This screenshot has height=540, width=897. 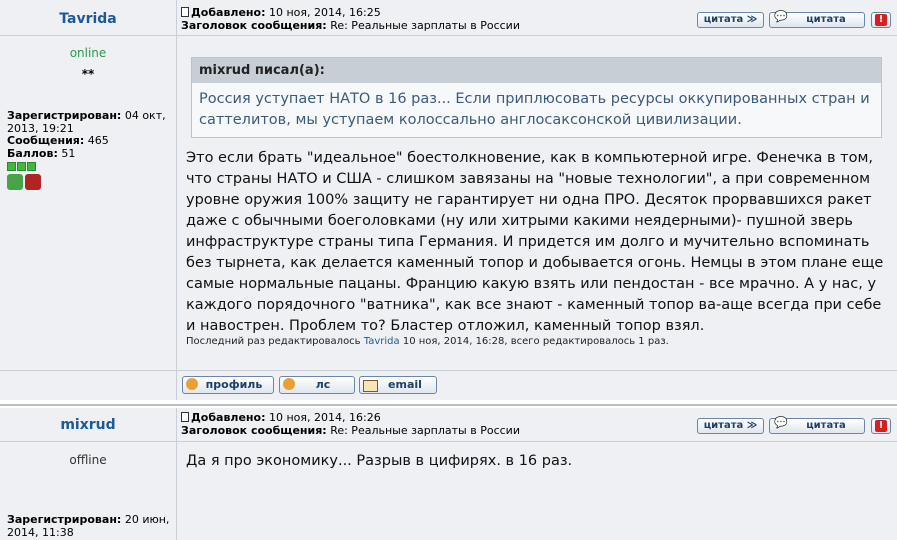 What do you see at coordinates (323, 384) in the screenshot?
I see `pm-label: лс` at bounding box center [323, 384].